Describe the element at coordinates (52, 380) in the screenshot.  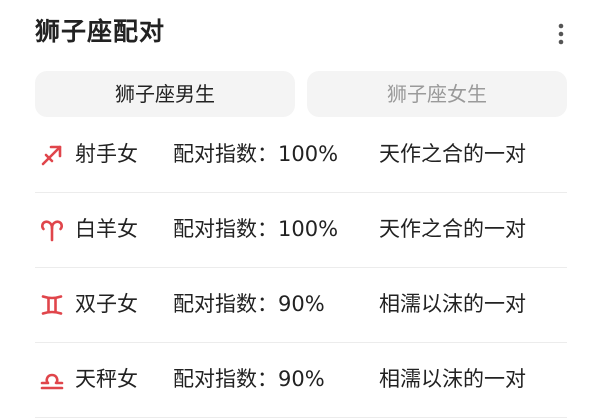
I see `libra-icon` at that location.